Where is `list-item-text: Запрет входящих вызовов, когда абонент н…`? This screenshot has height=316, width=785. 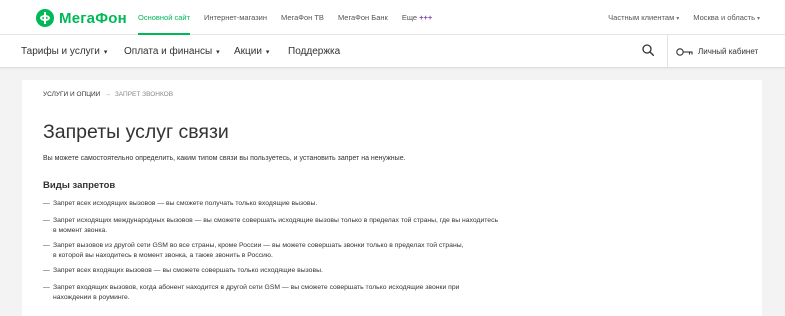 list-item-text: Запрет входящих вызовов, когда абонент н… is located at coordinates (256, 287).